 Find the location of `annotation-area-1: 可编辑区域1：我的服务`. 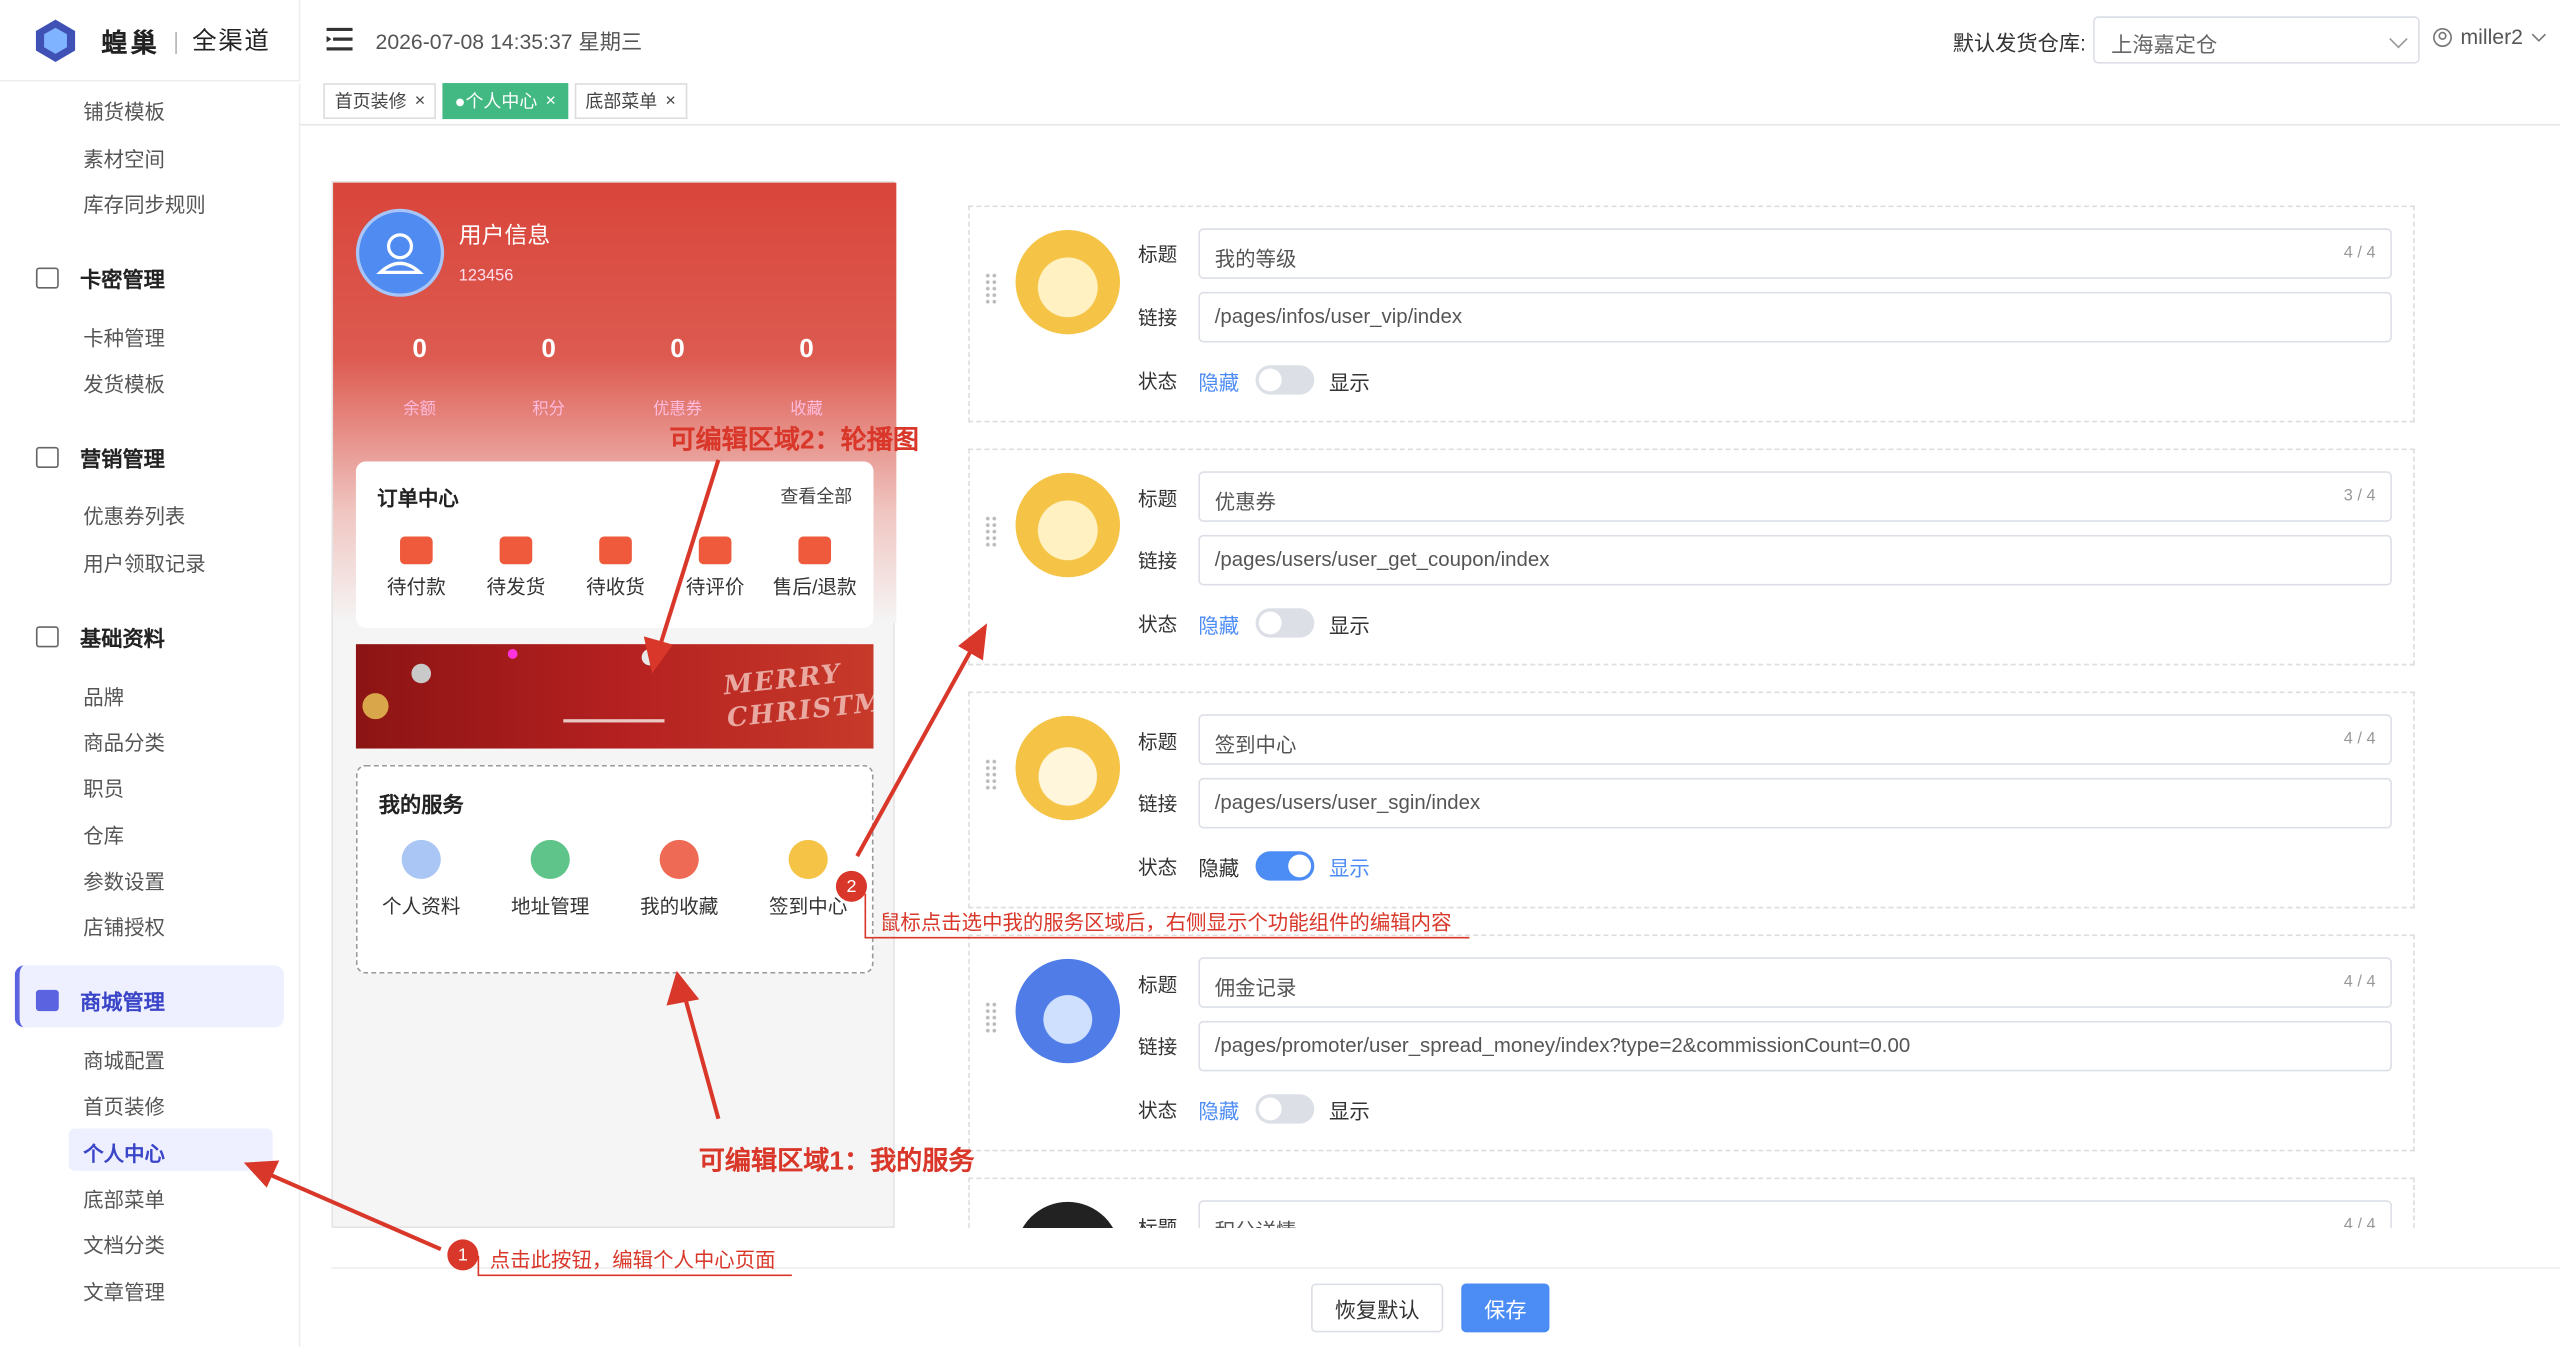

annotation-area-1: 可编辑区域1：我的服务 is located at coordinates (836, 1162).